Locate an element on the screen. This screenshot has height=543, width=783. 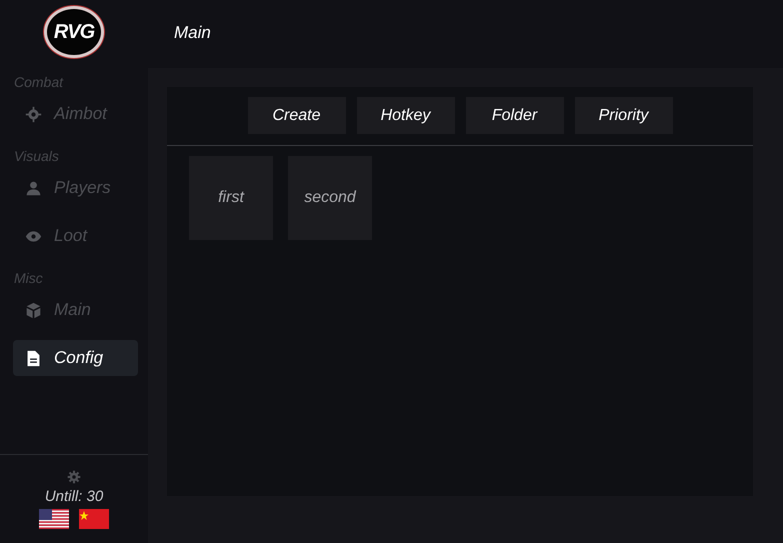
logo: RVG is located at coordinates (74, 32).